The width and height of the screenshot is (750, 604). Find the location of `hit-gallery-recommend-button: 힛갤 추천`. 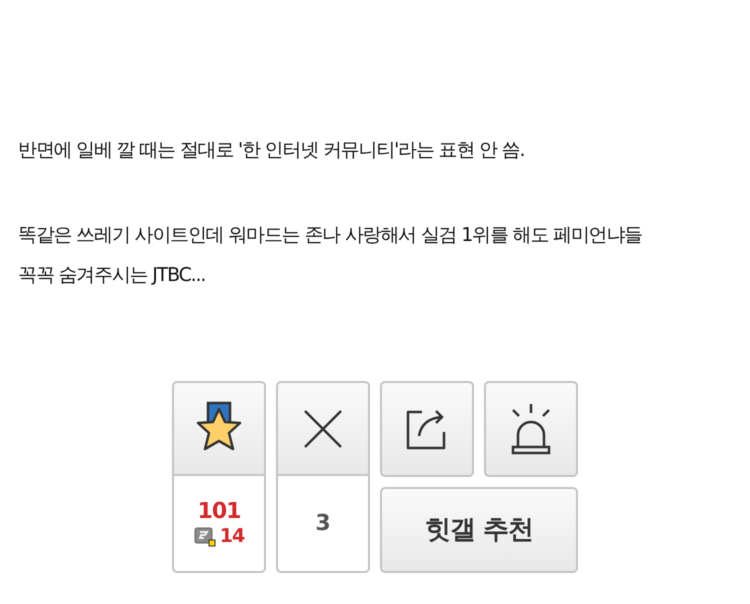

hit-gallery-recommend-button: 힛갤 추천 is located at coordinates (479, 530).